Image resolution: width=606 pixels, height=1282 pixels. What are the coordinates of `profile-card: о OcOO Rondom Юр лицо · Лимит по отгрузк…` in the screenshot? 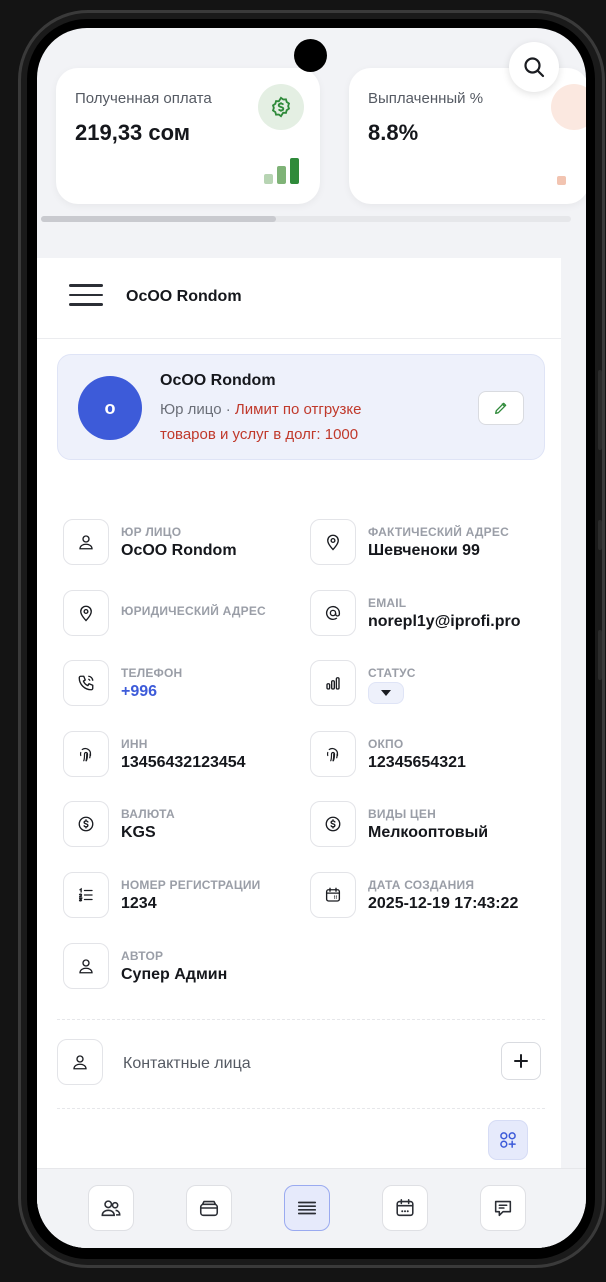 It's located at (301, 407).